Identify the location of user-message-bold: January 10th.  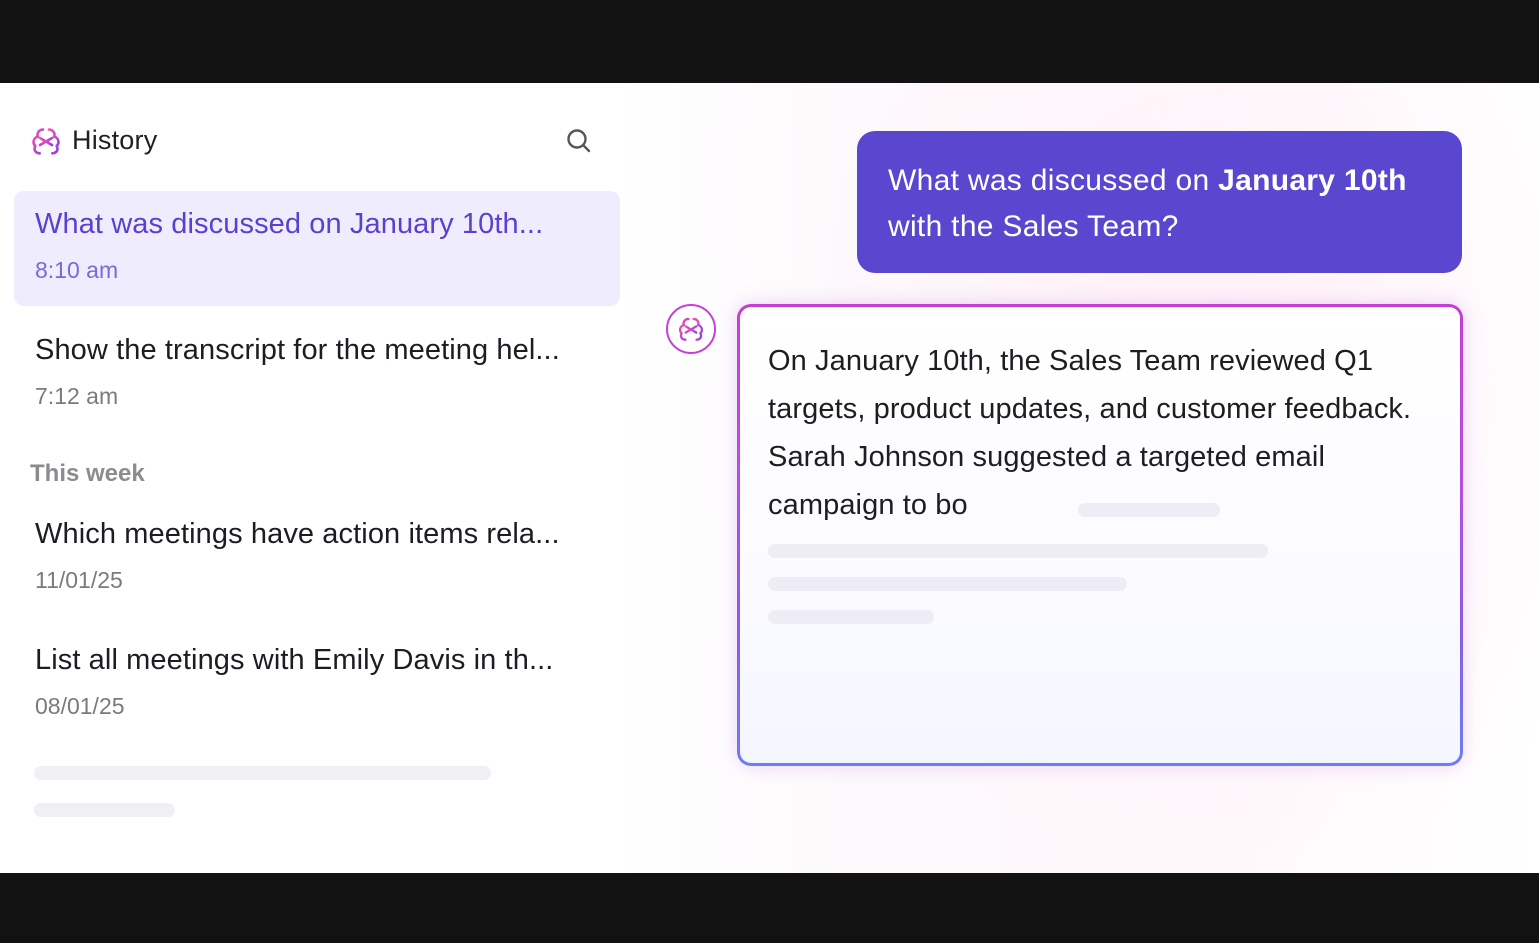
(1312, 180).